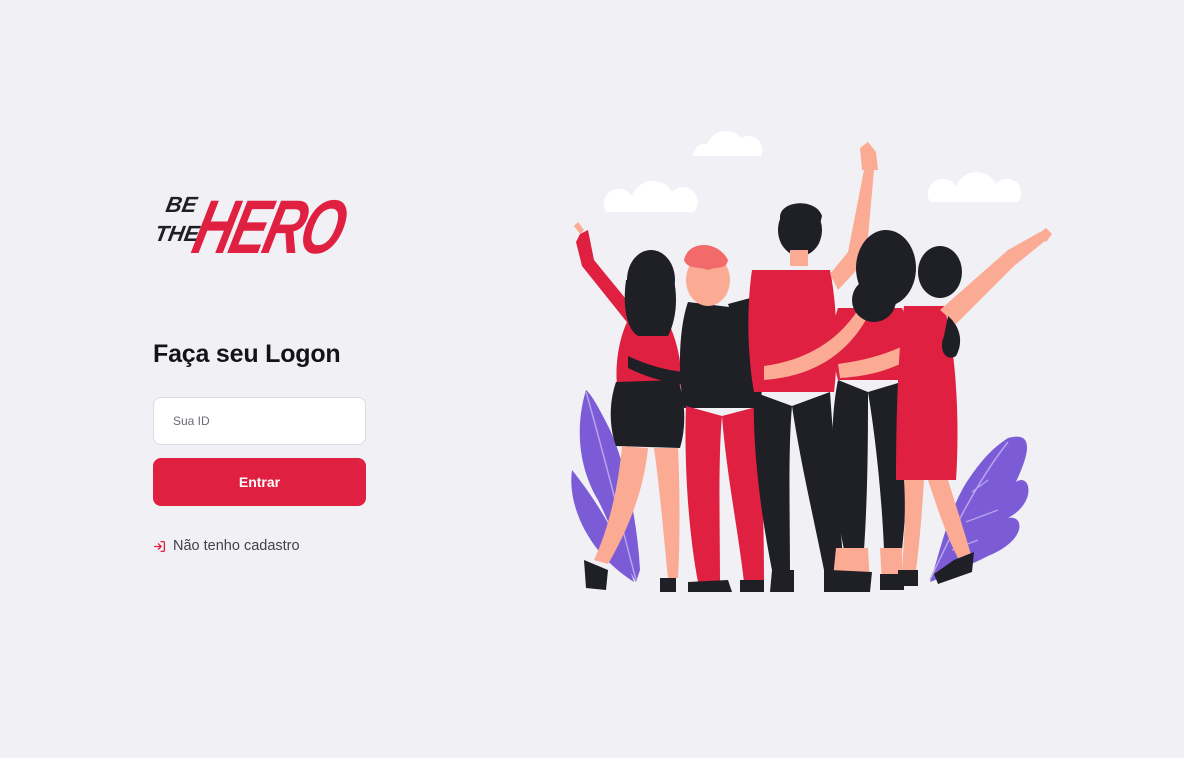 The image size is (1184, 758). What do you see at coordinates (270, 223) in the screenshot?
I see `logo-hero-text: HERO` at bounding box center [270, 223].